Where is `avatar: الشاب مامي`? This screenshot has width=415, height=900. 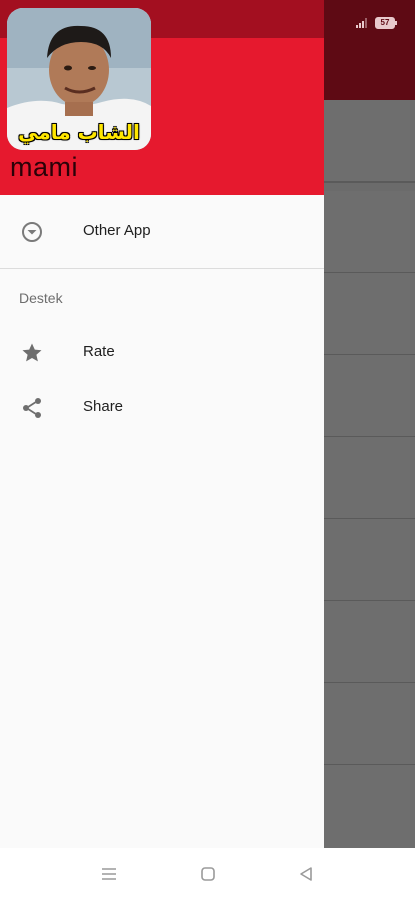
avatar: الشاب مامي is located at coordinates (79, 79).